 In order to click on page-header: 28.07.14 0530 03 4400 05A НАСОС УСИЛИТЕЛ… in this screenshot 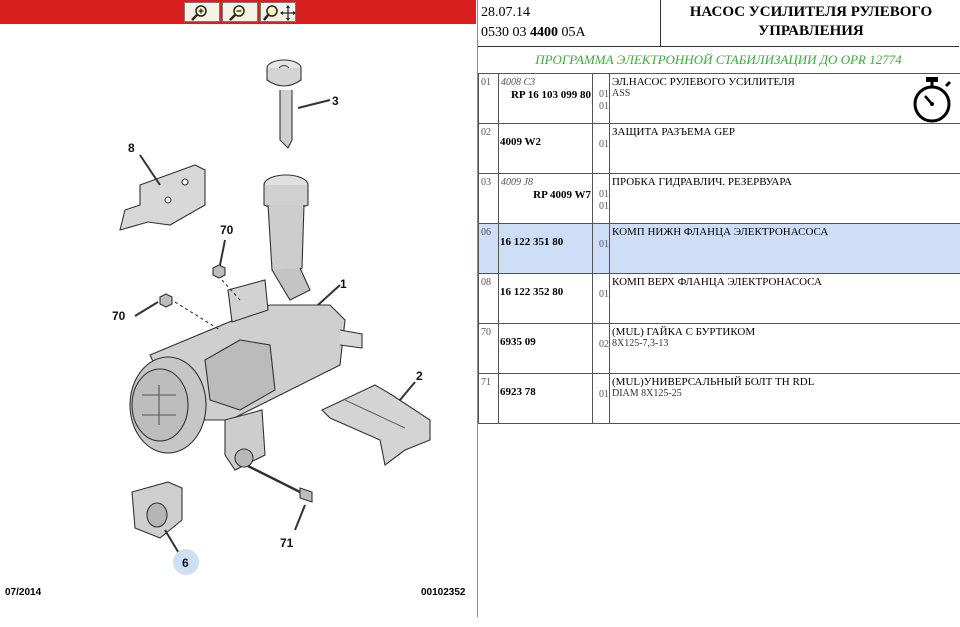, I will do `click(718, 23)`.